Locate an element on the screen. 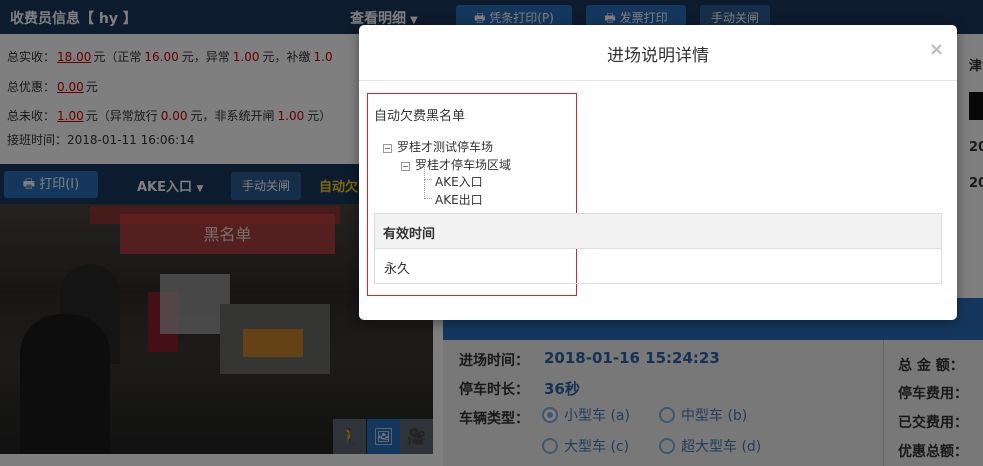  tree-leaf-entry: AKE入口 is located at coordinates (459, 181).